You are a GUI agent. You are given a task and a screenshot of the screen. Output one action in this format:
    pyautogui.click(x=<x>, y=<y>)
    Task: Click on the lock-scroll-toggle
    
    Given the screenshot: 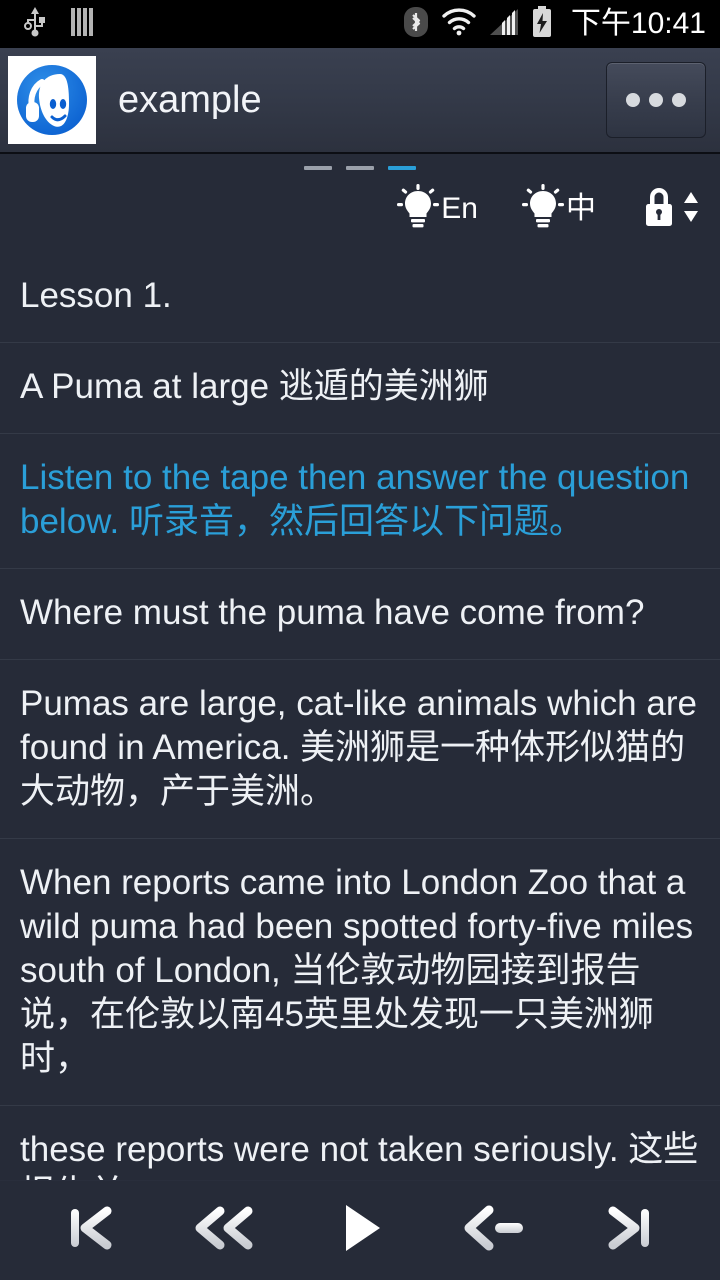 What is the action you would take?
    pyautogui.click(x=671, y=209)
    